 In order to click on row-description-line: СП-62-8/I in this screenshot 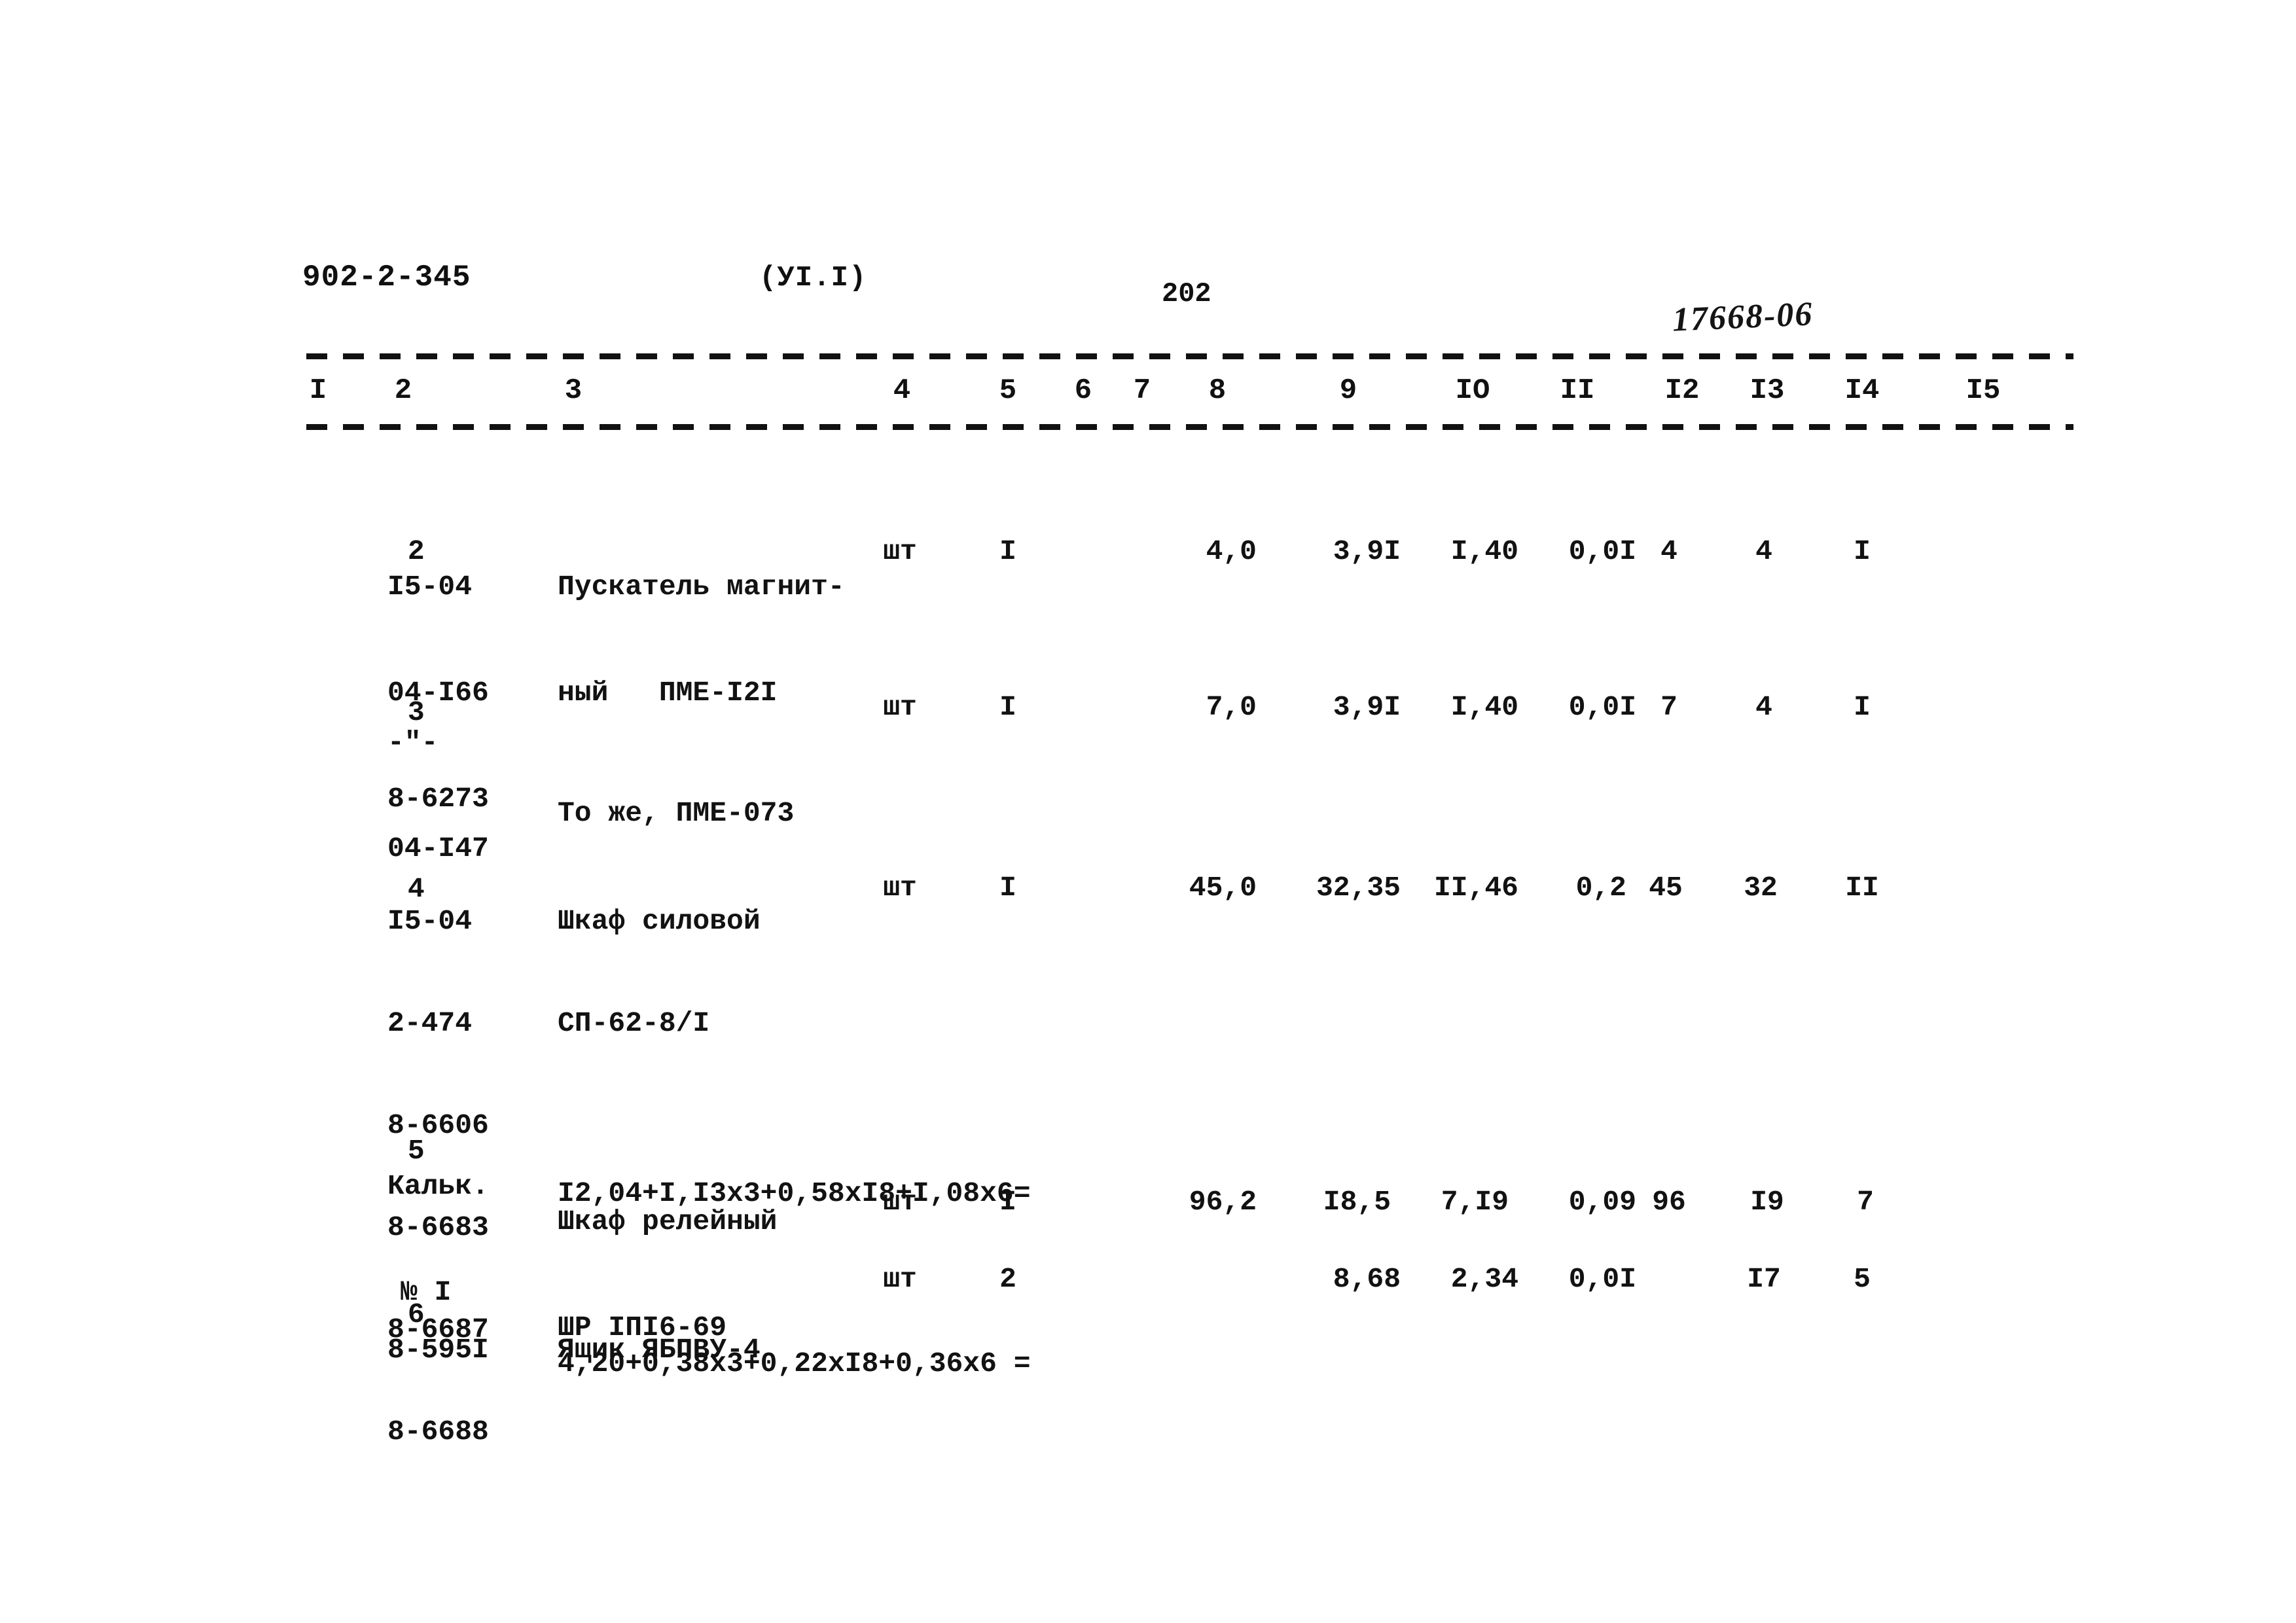, I will do `click(634, 1023)`.